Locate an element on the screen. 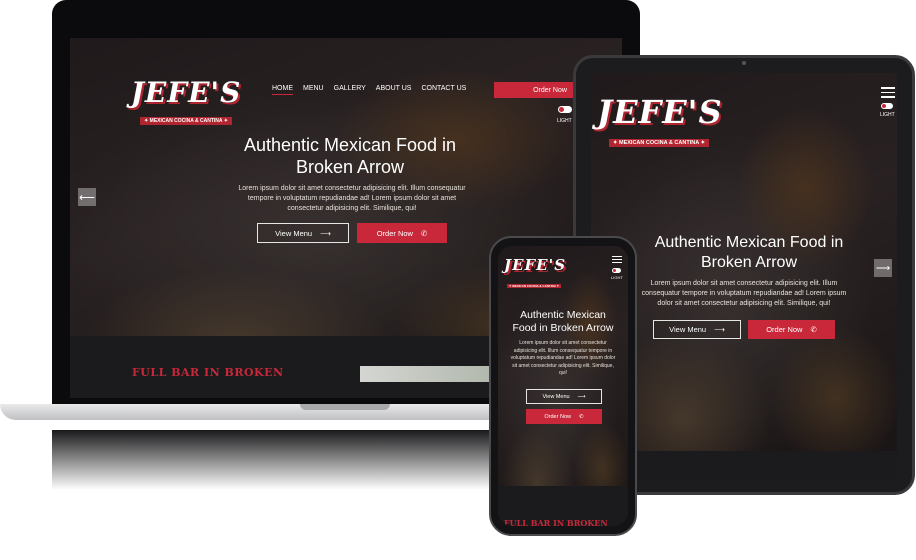 This screenshot has height=560, width=916. nav-item-gallery: GALLERY is located at coordinates (350, 90).